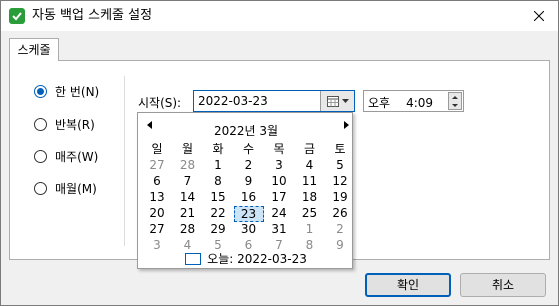  What do you see at coordinates (340, 198) in the screenshot?
I see `calendar-day: 19` at bounding box center [340, 198].